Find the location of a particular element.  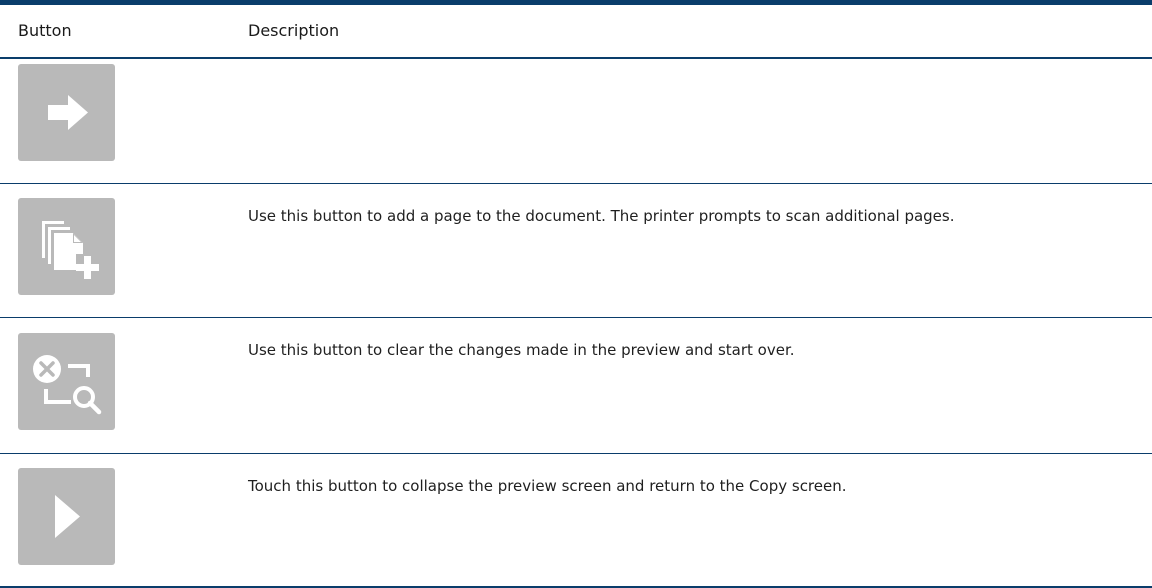

collapse-preview-button is located at coordinates (66, 516).